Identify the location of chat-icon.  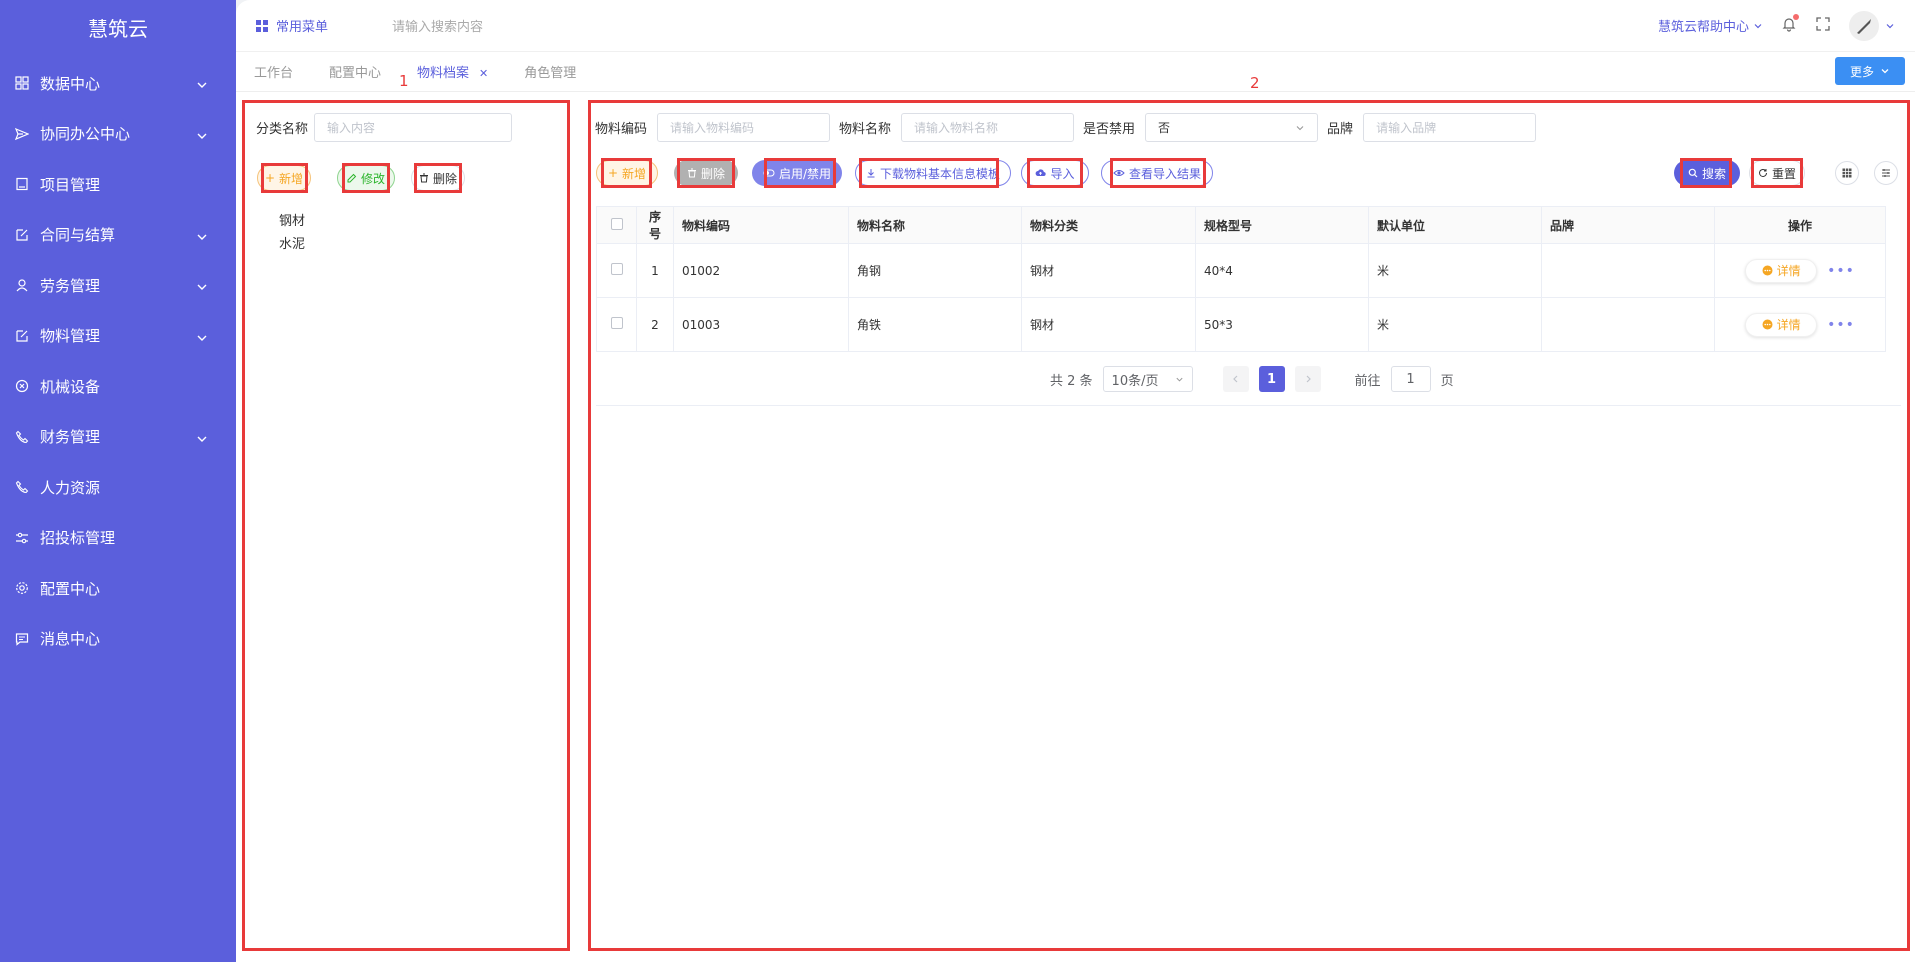
(22, 639).